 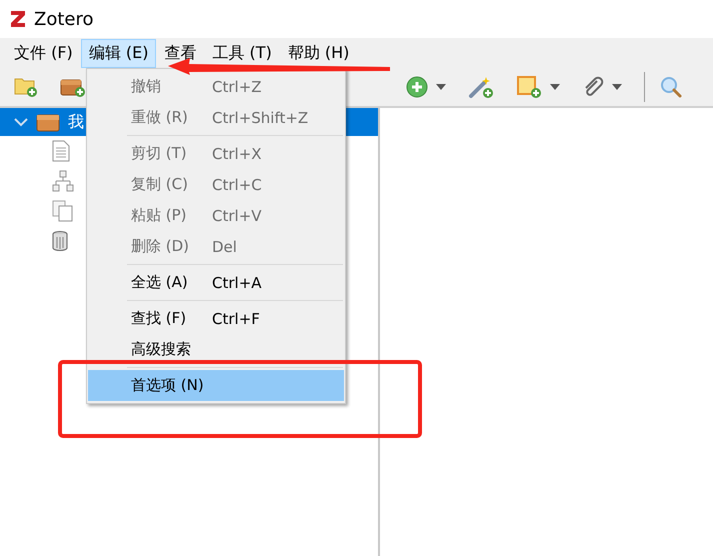 What do you see at coordinates (21, 122) in the screenshot?
I see `chevron-down-icon` at bounding box center [21, 122].